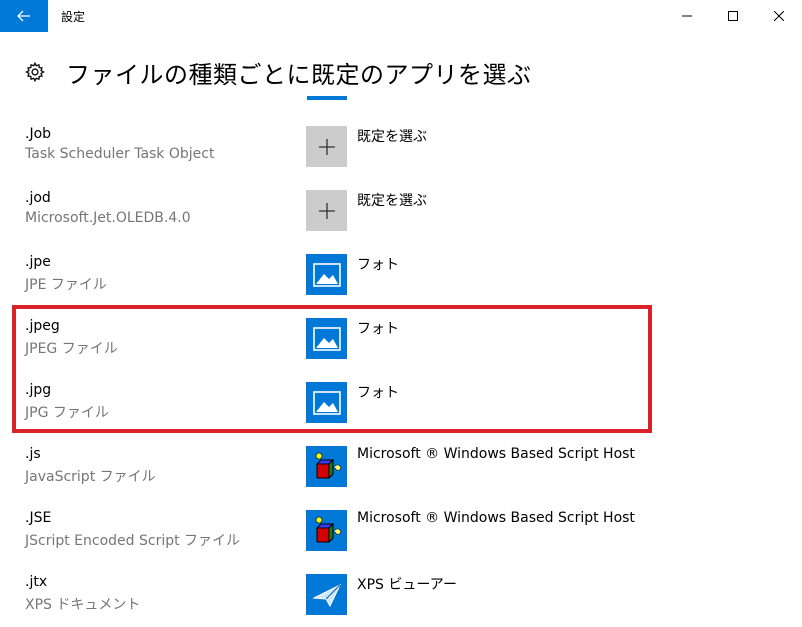  What do you see at coordinates (38, 518) in the screenshot?
I see `file-extension: .JSE` at bounding box center [38, 518].